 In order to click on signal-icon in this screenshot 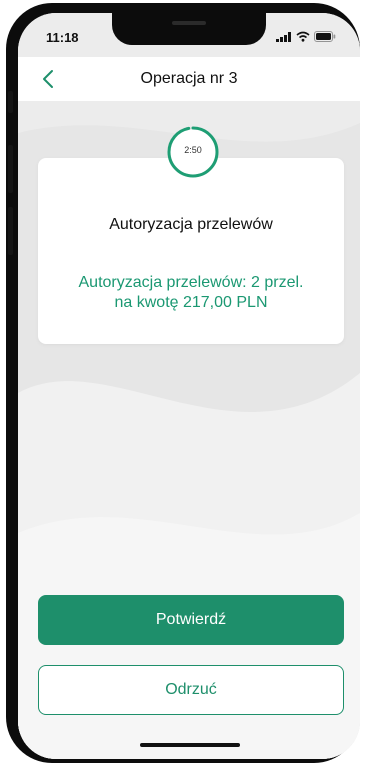, I will do `click(283, 36)`.